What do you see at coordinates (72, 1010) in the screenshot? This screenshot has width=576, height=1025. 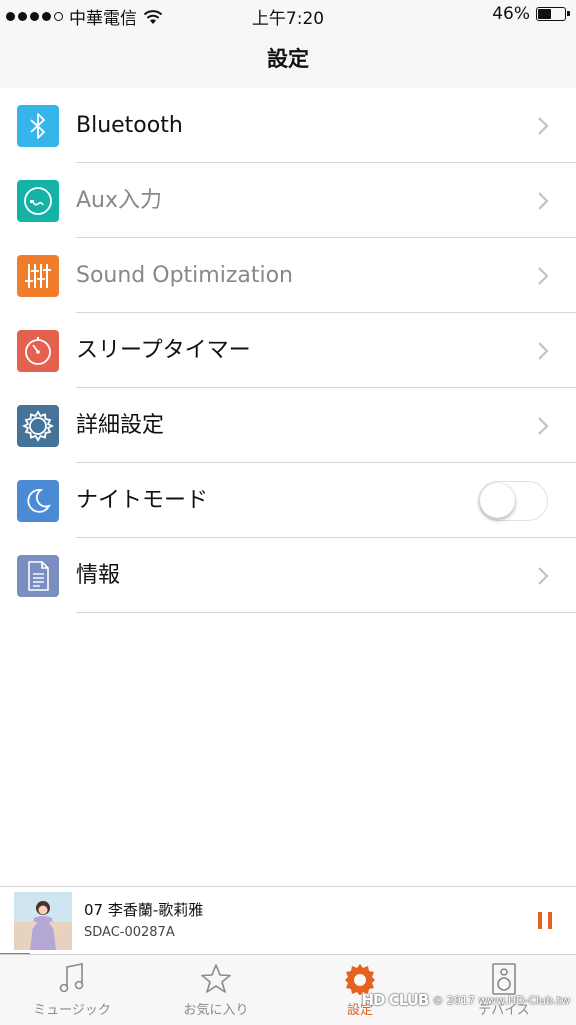 I see `tab-label: ミュージック` at bounding box center [72, 1010].